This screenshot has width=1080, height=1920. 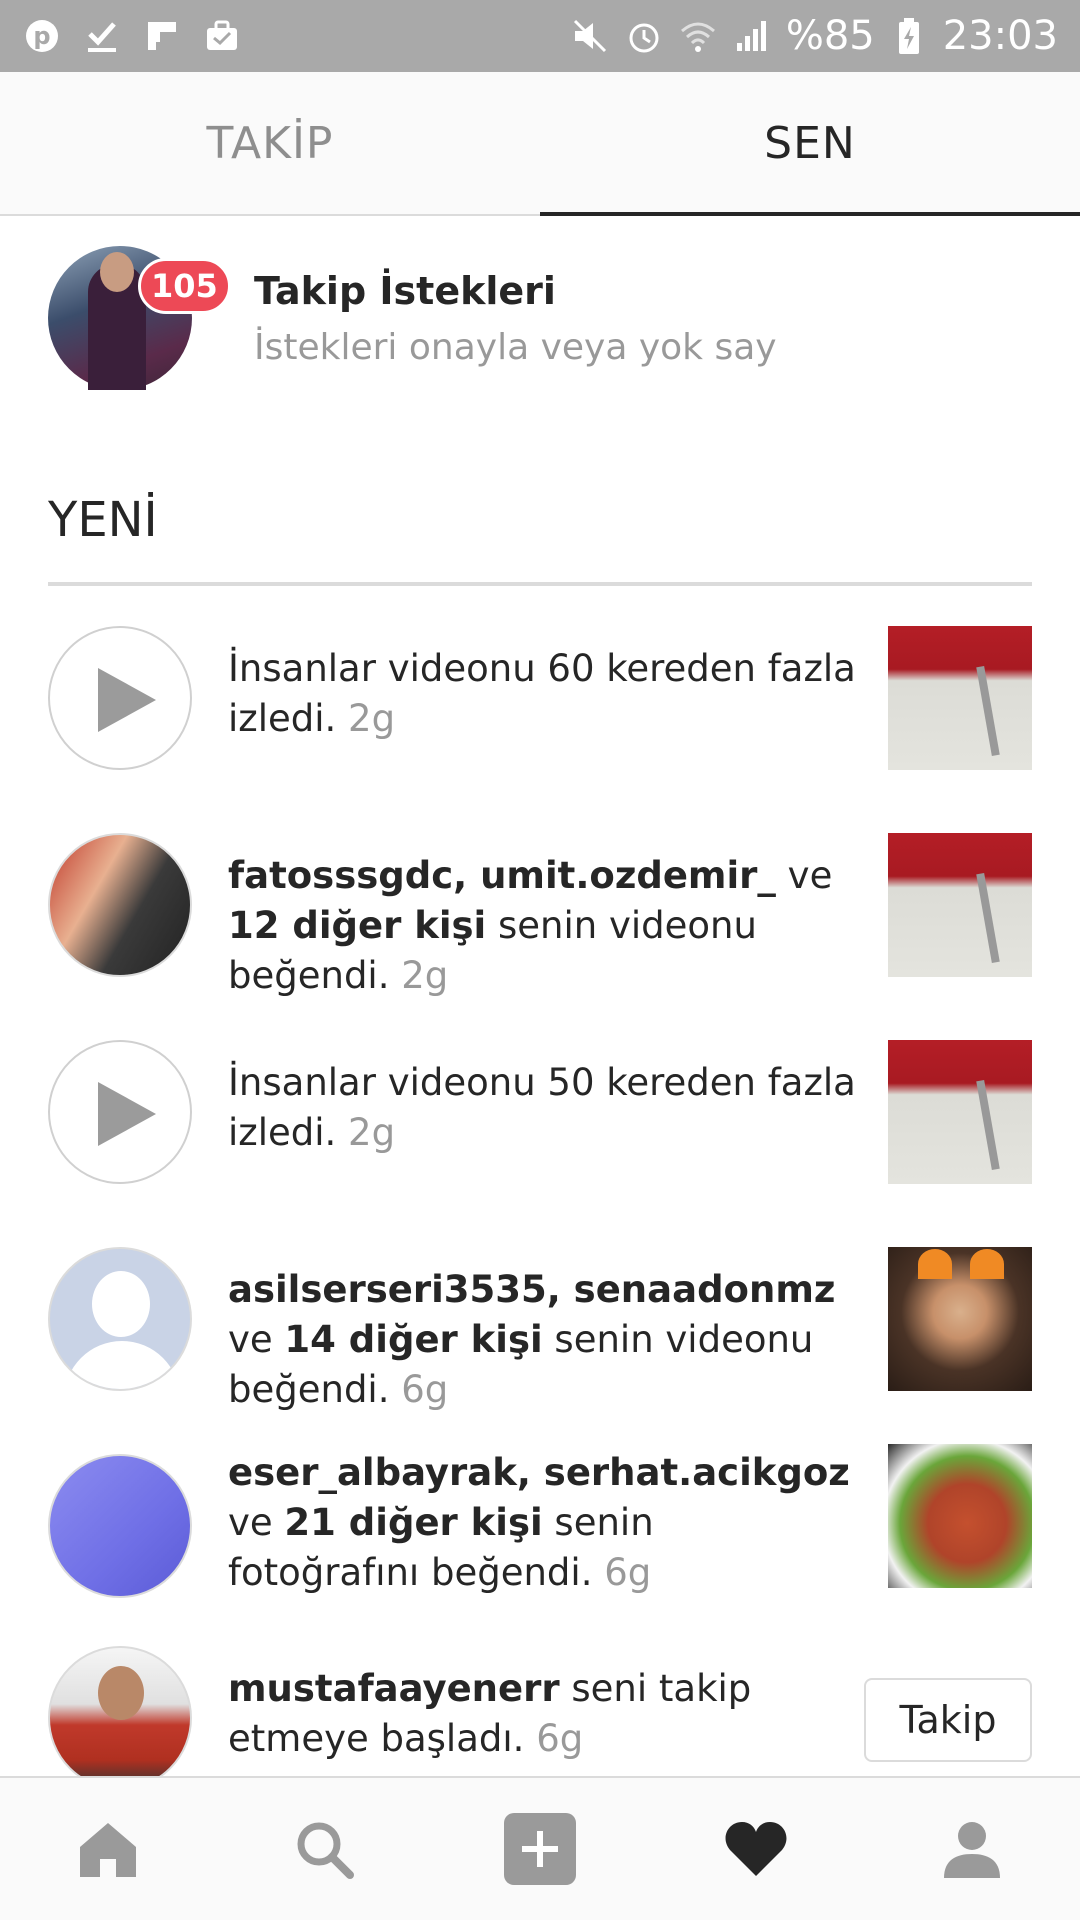 I want to click on briefcase-icon, so click(x=222, y=36).